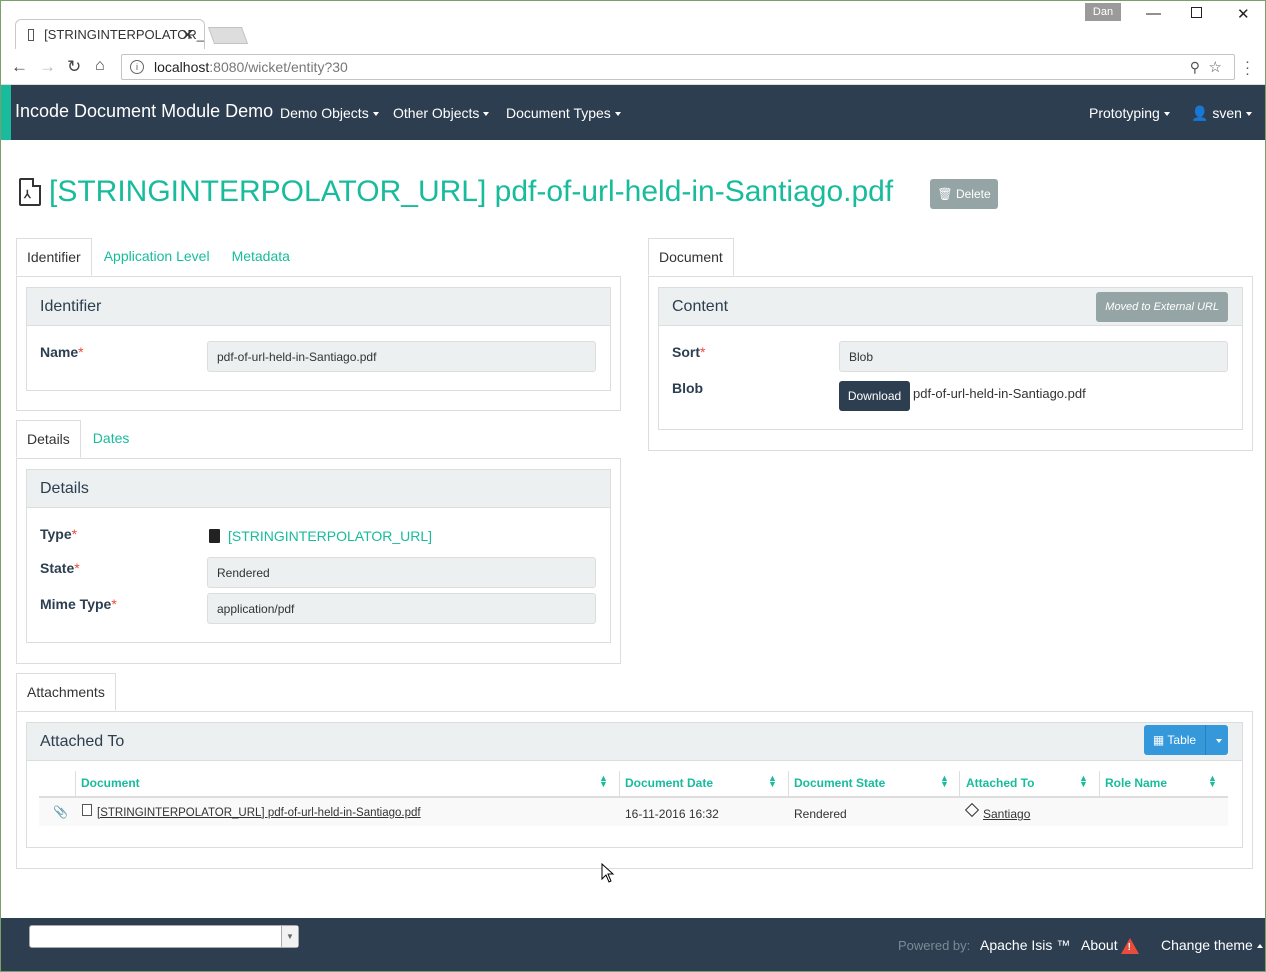 This screenshot has height=972, width=1266. I want to click on url-host: localhost, so click(182, 67).